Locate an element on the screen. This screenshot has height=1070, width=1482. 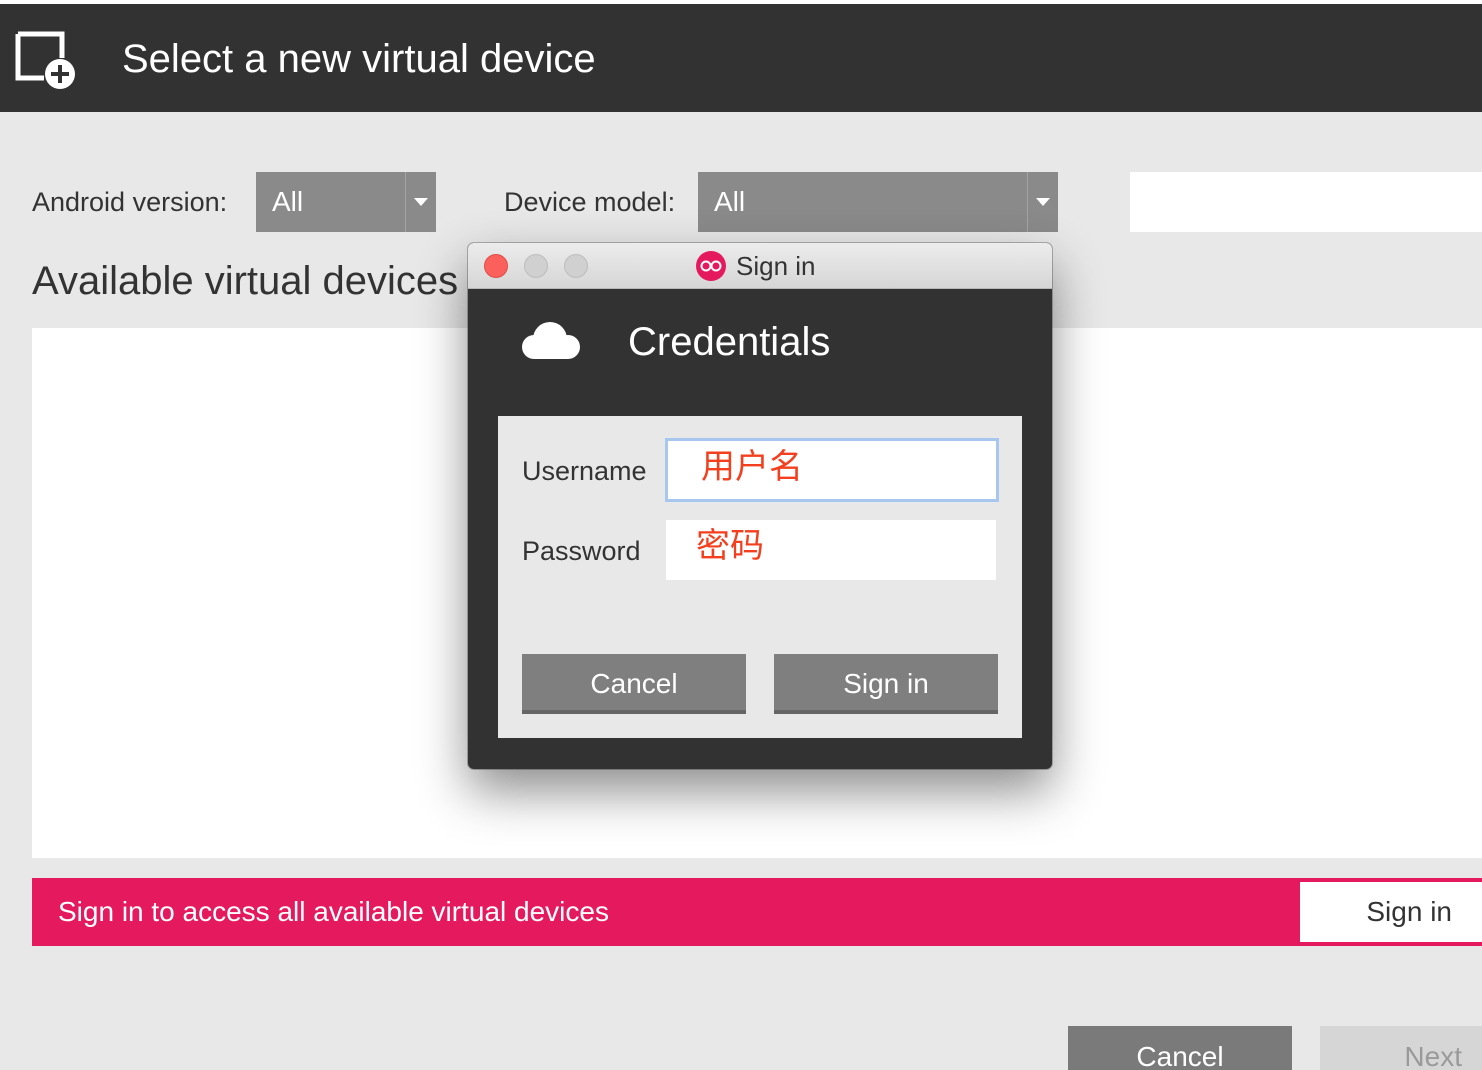
page-title: Select a new virtual device is located at coordinates (359, 59).